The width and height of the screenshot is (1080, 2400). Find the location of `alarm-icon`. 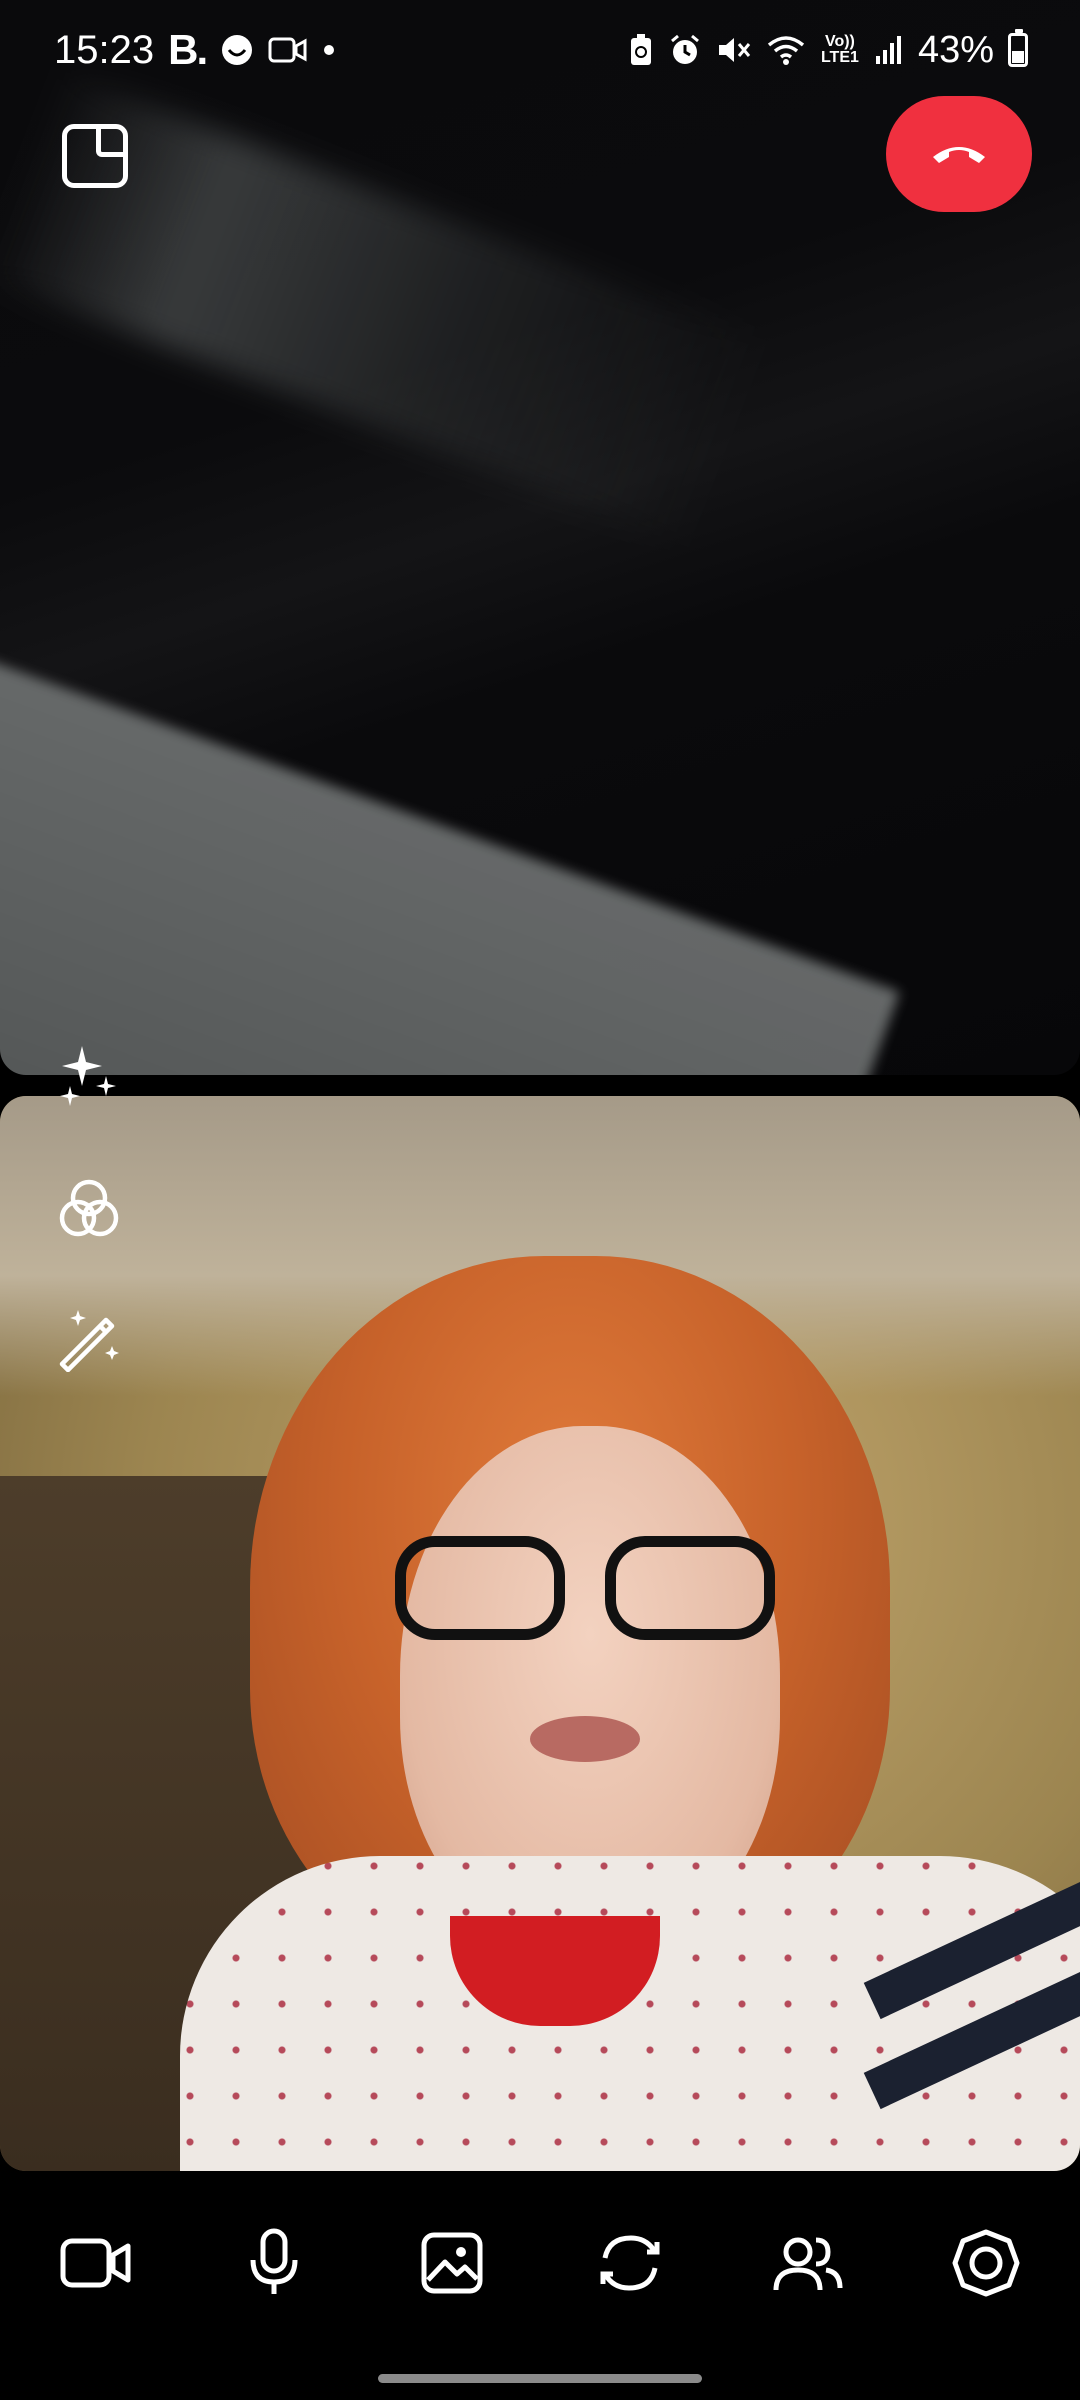

alarm-icon is located at coordinates (685, 50).